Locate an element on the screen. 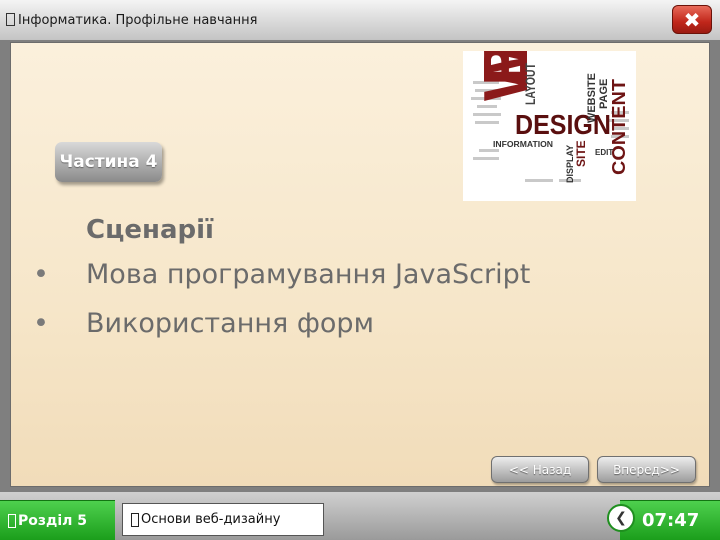 Image resolution: width=720 pixels, height=540 pixels. word-content: CONTENT is located at coordinates (619, 127).